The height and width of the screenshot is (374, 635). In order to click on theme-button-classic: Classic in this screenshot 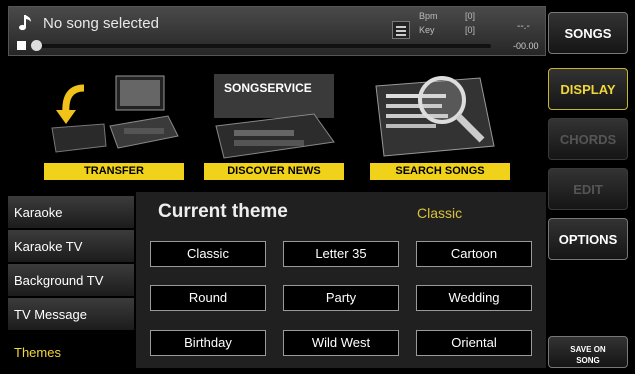, I will do `click(208, 254)`.